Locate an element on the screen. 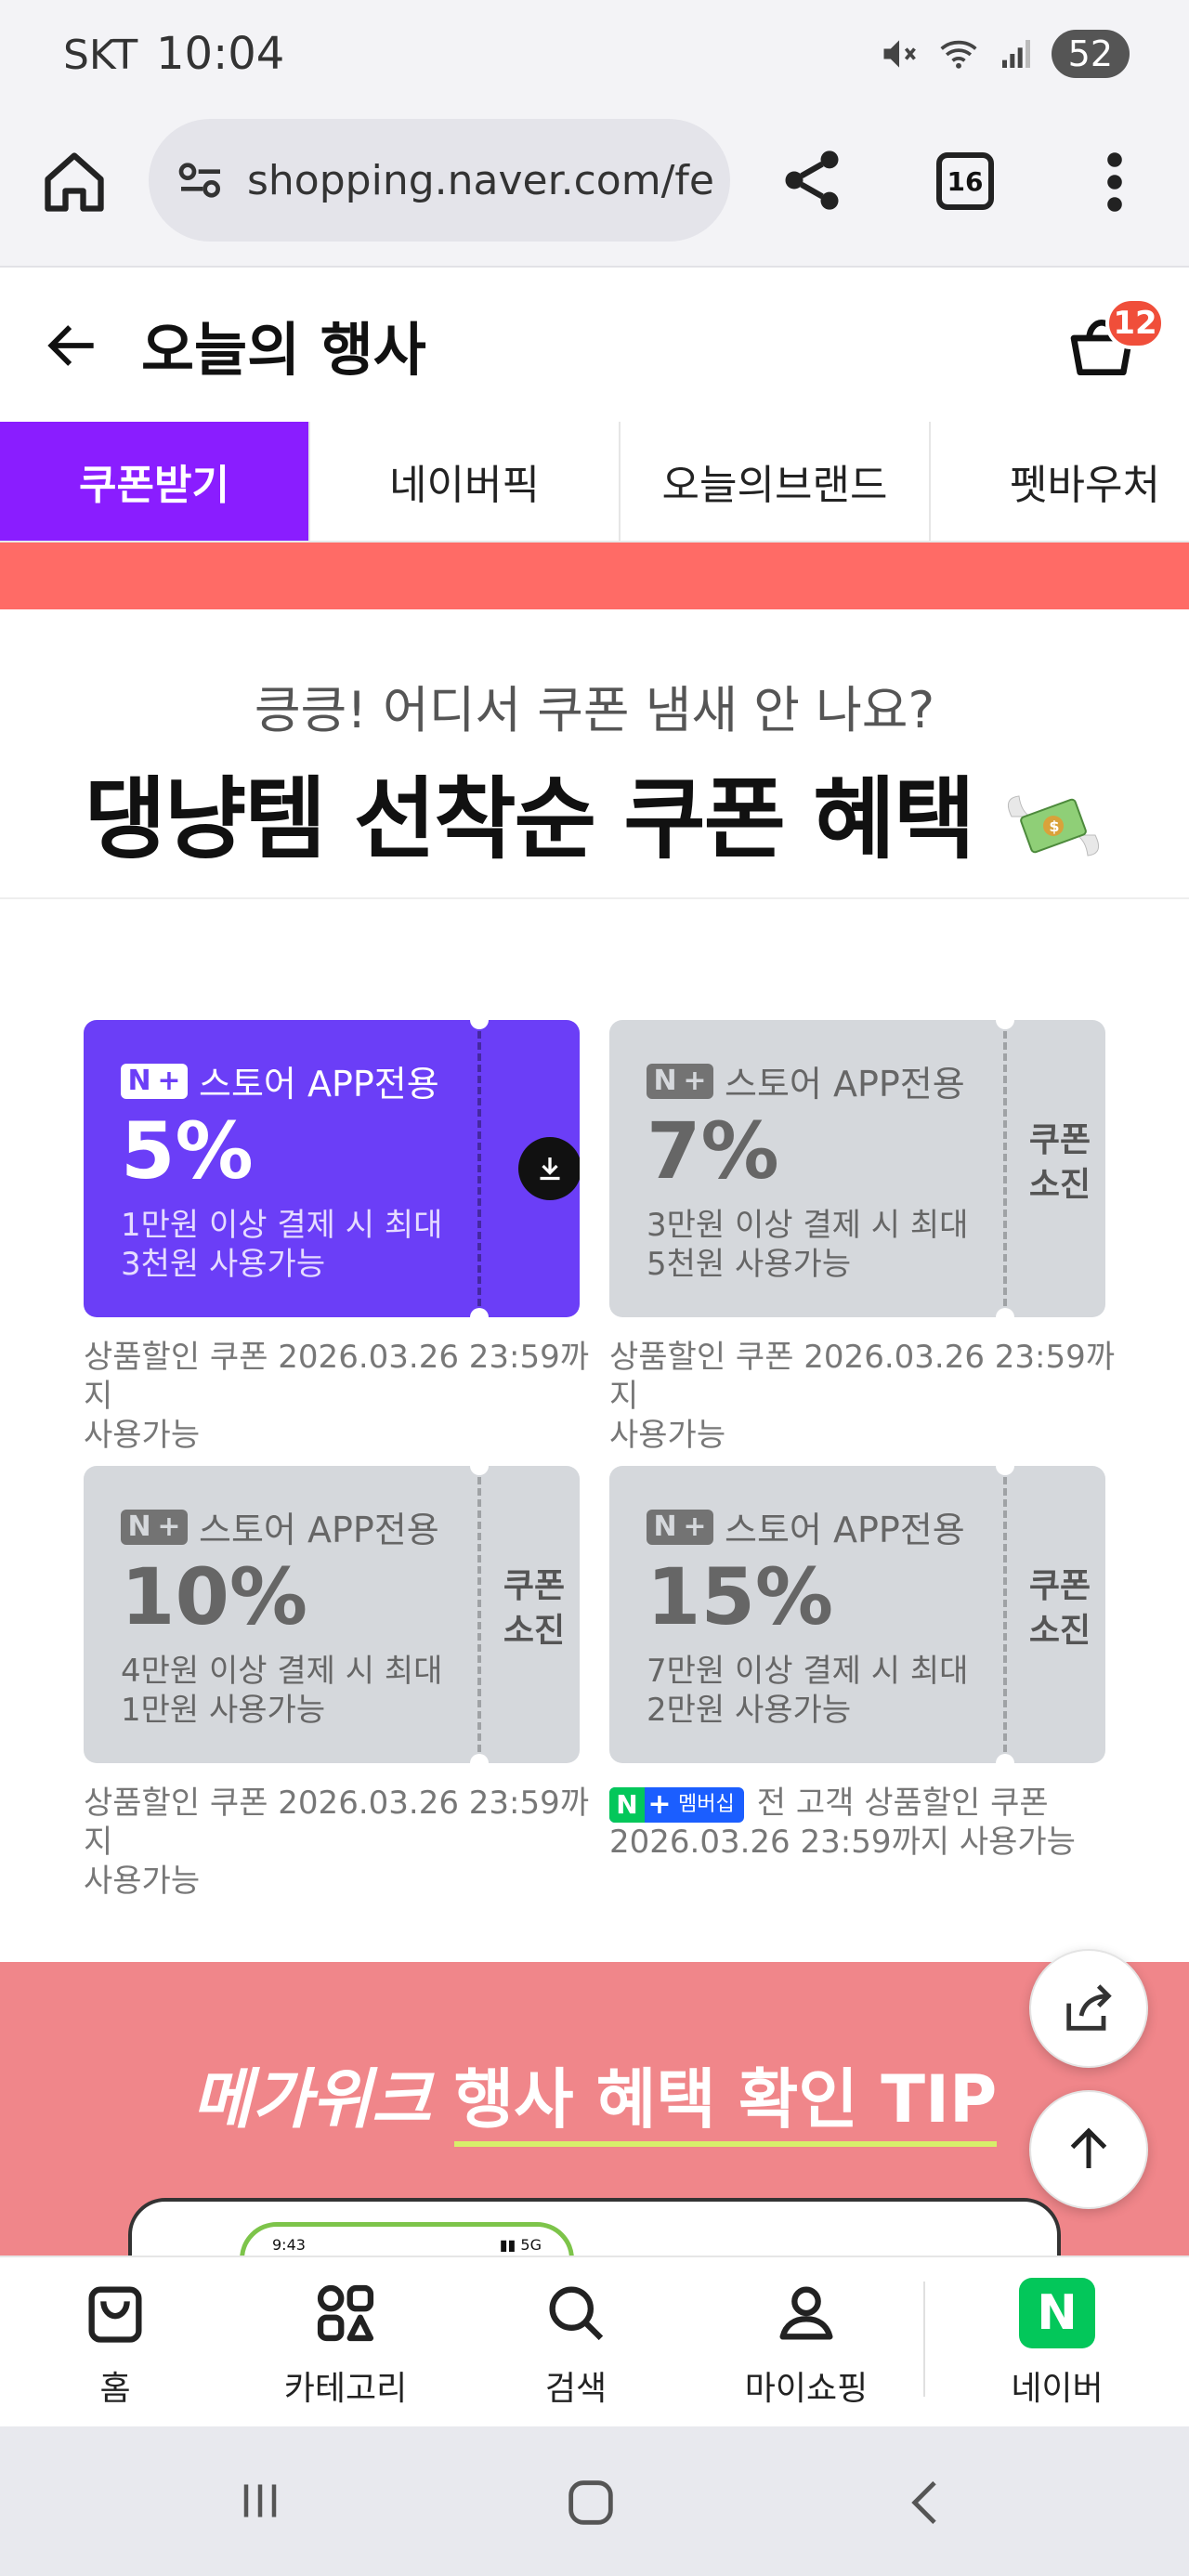  tab-count: 16 is located at coordinates (966, 181).